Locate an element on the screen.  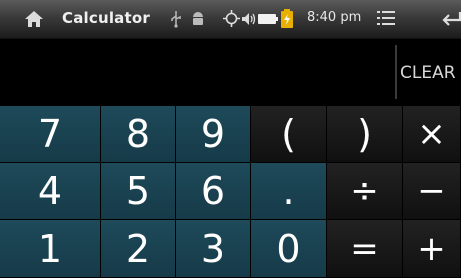
status-bar: Calculator 8:40 pm is located at coordinates (230, 19).